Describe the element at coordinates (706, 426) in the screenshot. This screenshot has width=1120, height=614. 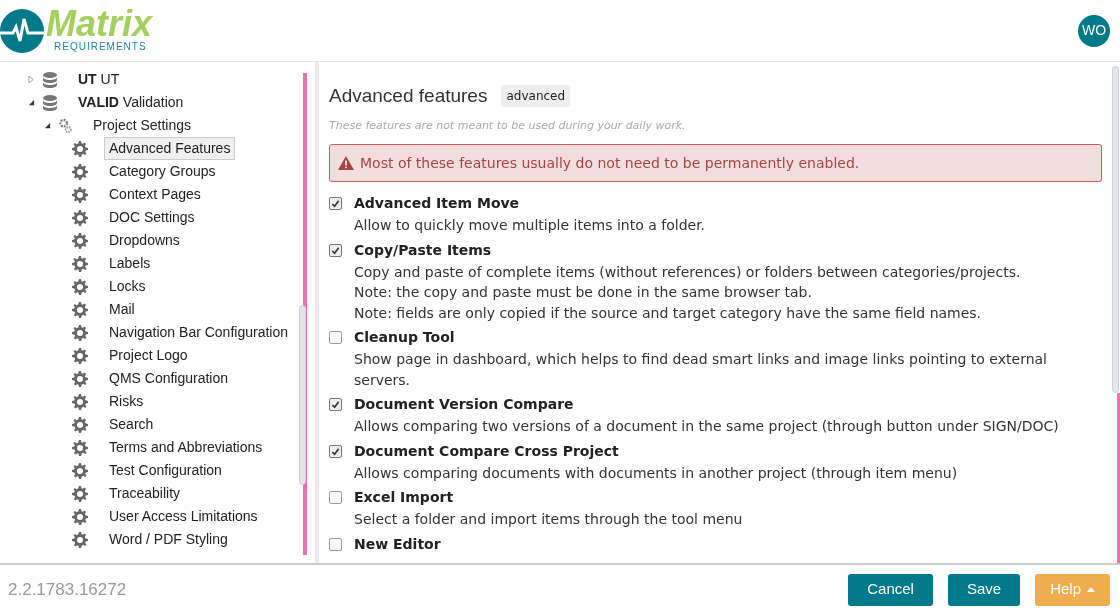
I see `feature-description: Allows comparing two versions of a document in the same project (through button under SIGN/DOC)` at that location.